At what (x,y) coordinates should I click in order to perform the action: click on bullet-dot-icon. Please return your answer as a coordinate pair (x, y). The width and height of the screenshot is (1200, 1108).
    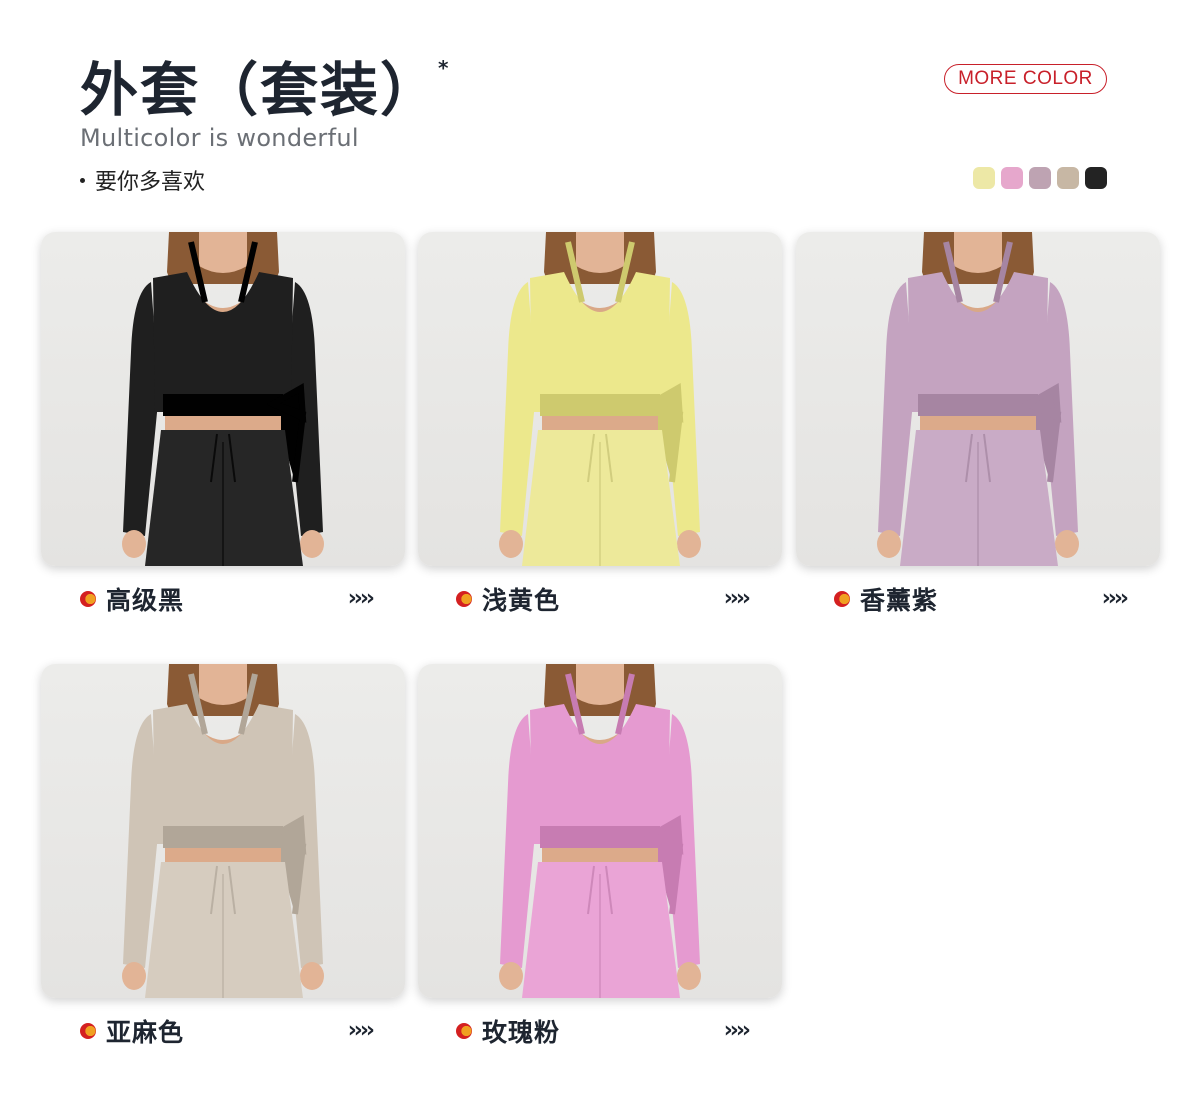
    Looking at the image, I should click on (82, 180).